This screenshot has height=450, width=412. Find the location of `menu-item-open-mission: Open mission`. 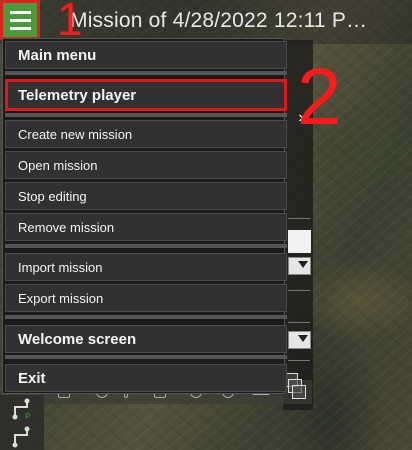

menu-item-open-mission: Open mission is located at coordinates (146, 165).